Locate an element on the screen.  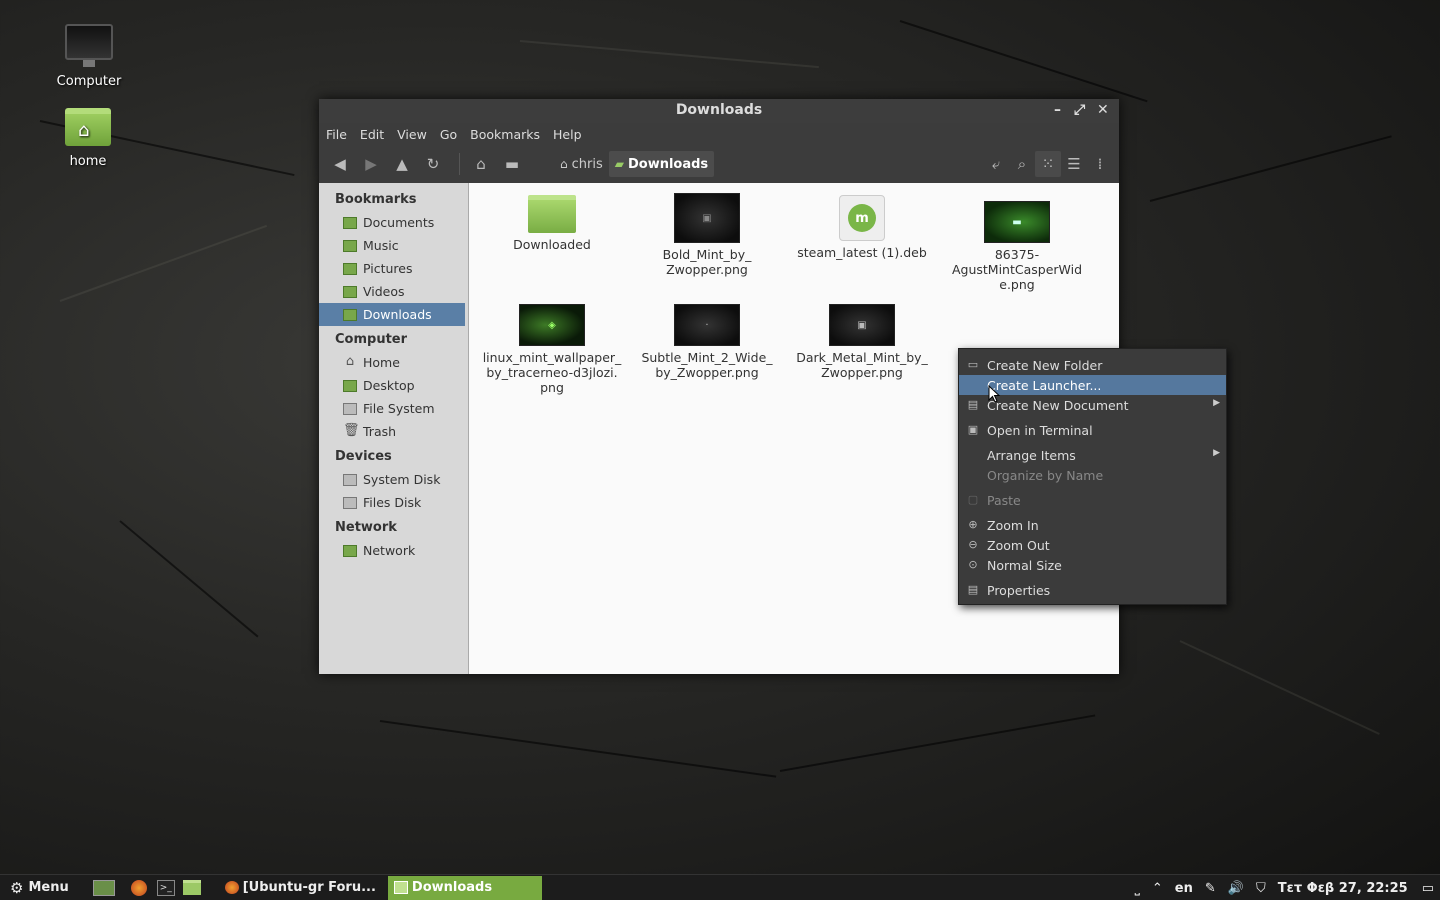
minimize-button: – is located at coordinates (1057, 110).